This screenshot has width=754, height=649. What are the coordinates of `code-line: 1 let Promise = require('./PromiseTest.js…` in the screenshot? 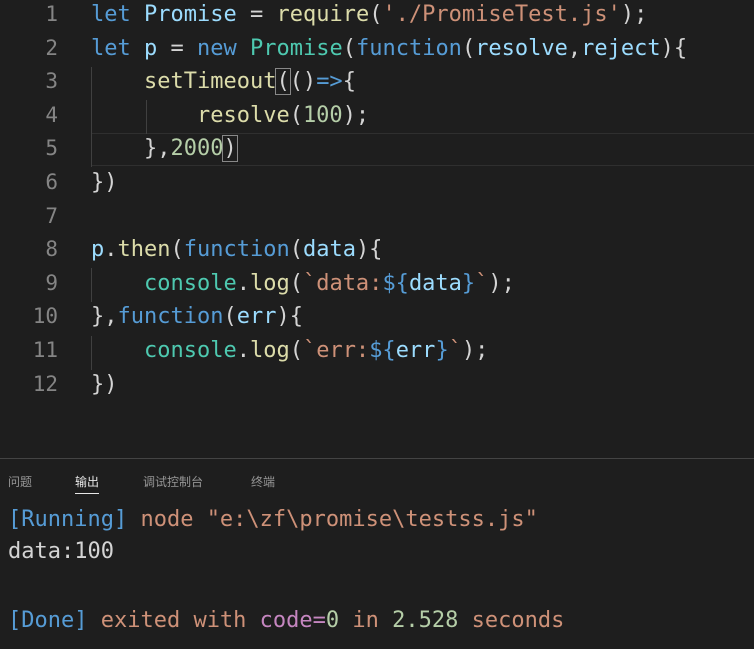 It's located at (377, 16).